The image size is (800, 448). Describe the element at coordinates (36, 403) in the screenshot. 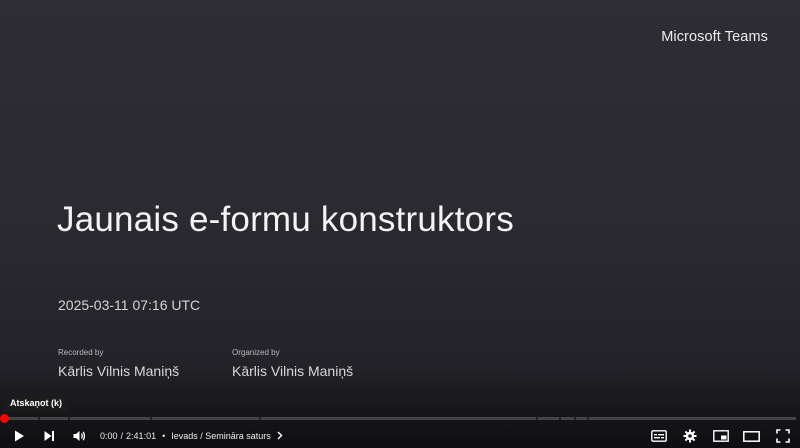

I see `play-tooltip: Atskaņot (k)` at that location.